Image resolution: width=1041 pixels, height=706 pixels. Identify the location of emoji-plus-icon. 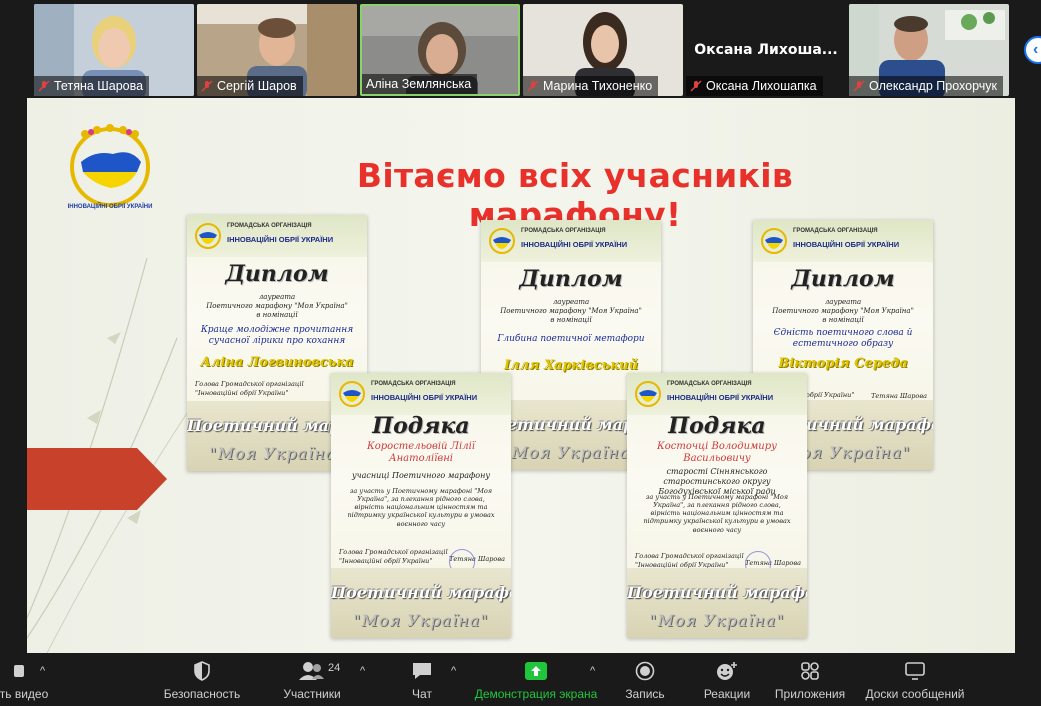
(727, 671).